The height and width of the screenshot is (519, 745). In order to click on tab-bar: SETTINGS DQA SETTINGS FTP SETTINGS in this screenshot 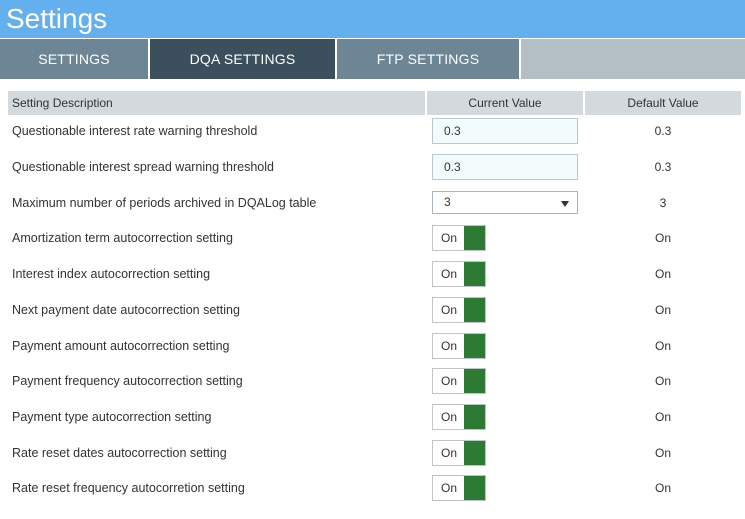, I will do `click(372, 59)`.